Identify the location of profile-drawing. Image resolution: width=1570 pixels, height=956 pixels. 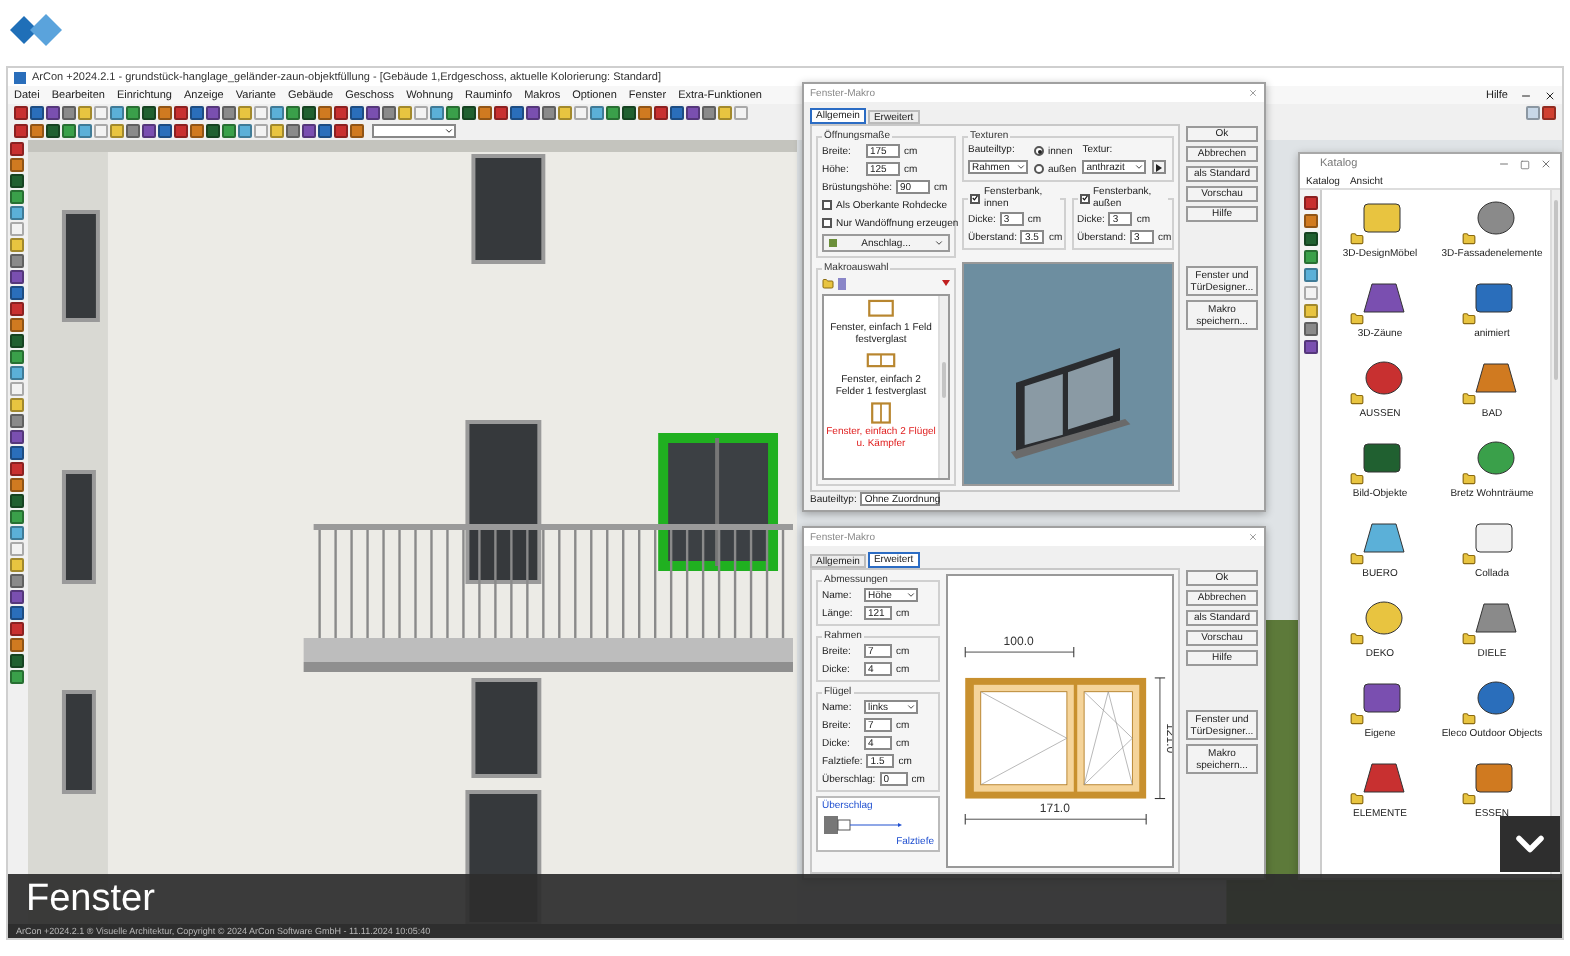
(862, 824).